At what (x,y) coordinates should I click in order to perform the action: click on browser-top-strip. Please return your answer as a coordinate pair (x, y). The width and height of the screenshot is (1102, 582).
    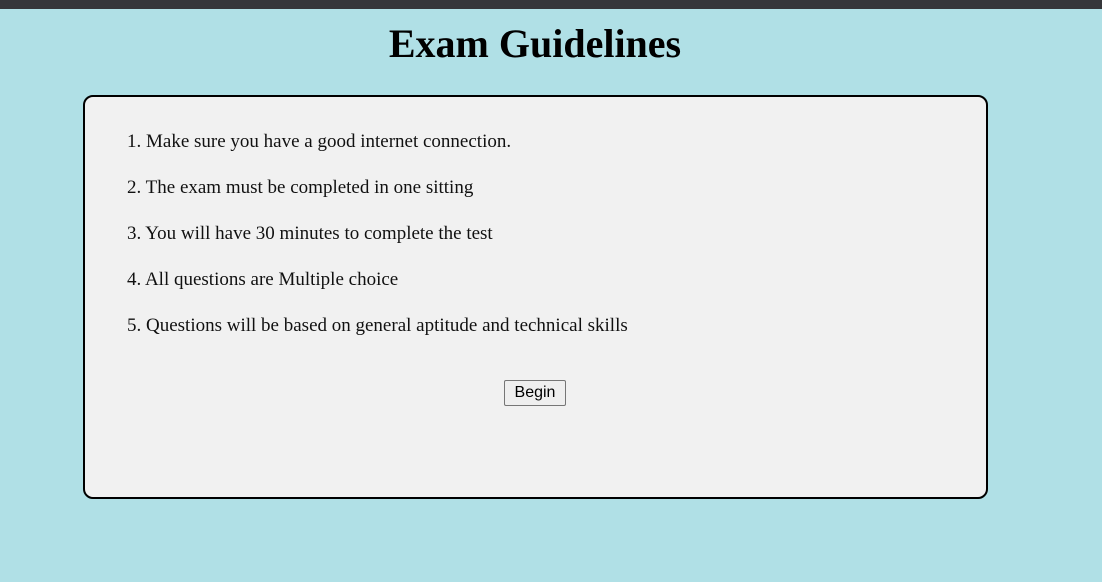
    Looking at the image, I should click on (551, 4).